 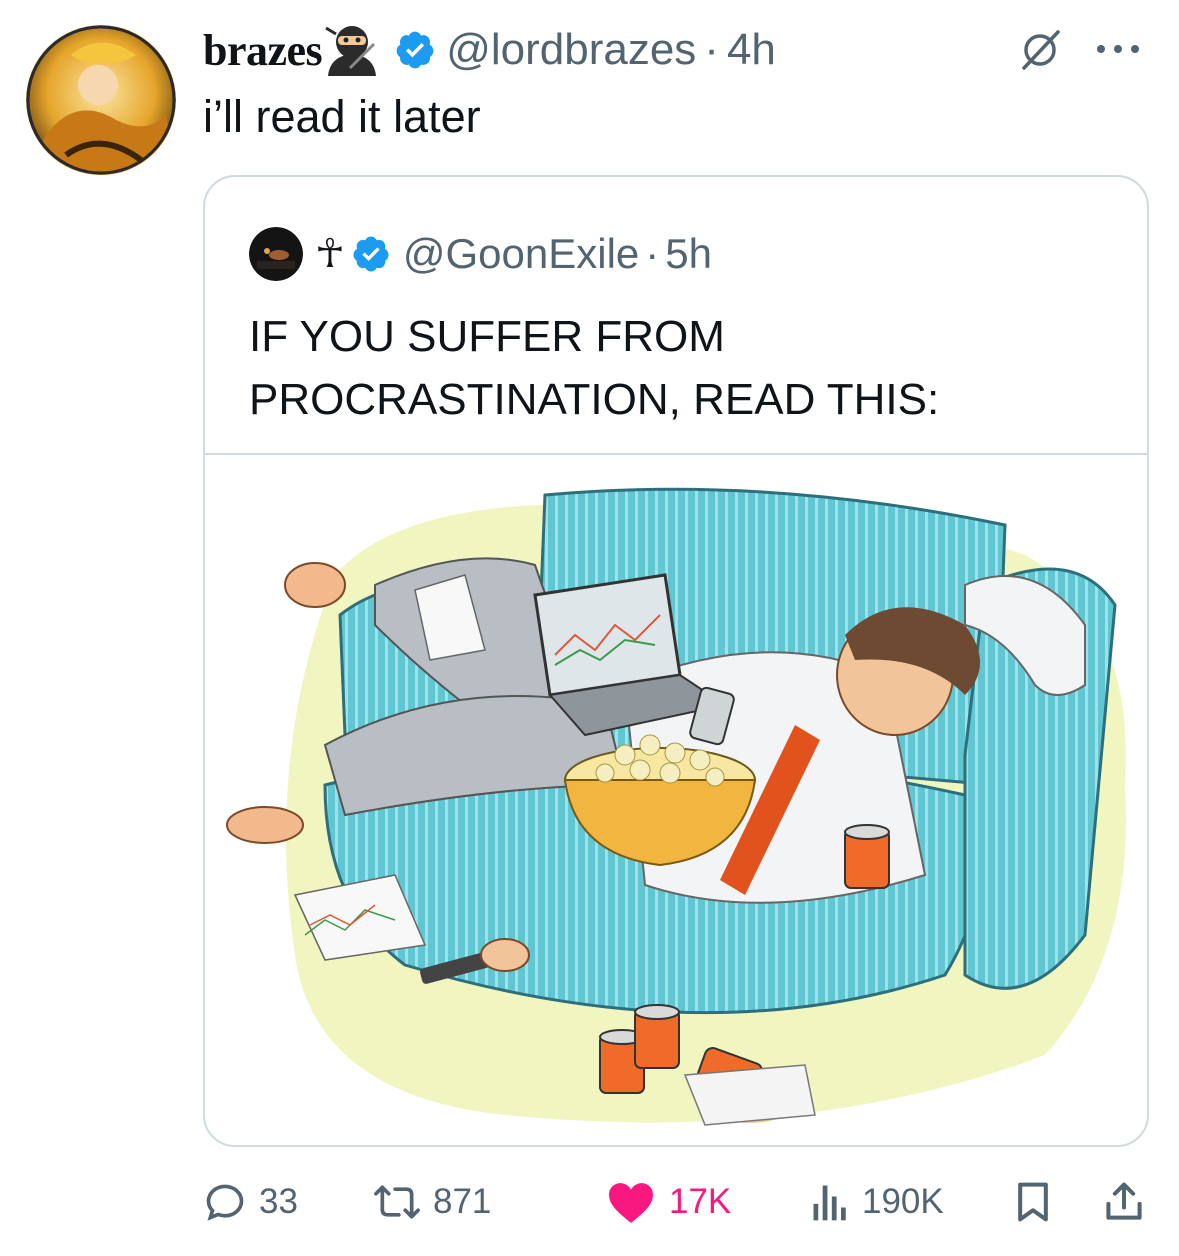 I want to click on quoted-post-header: ☥ @GoonExile · 5h, so click(x=480, y=254).